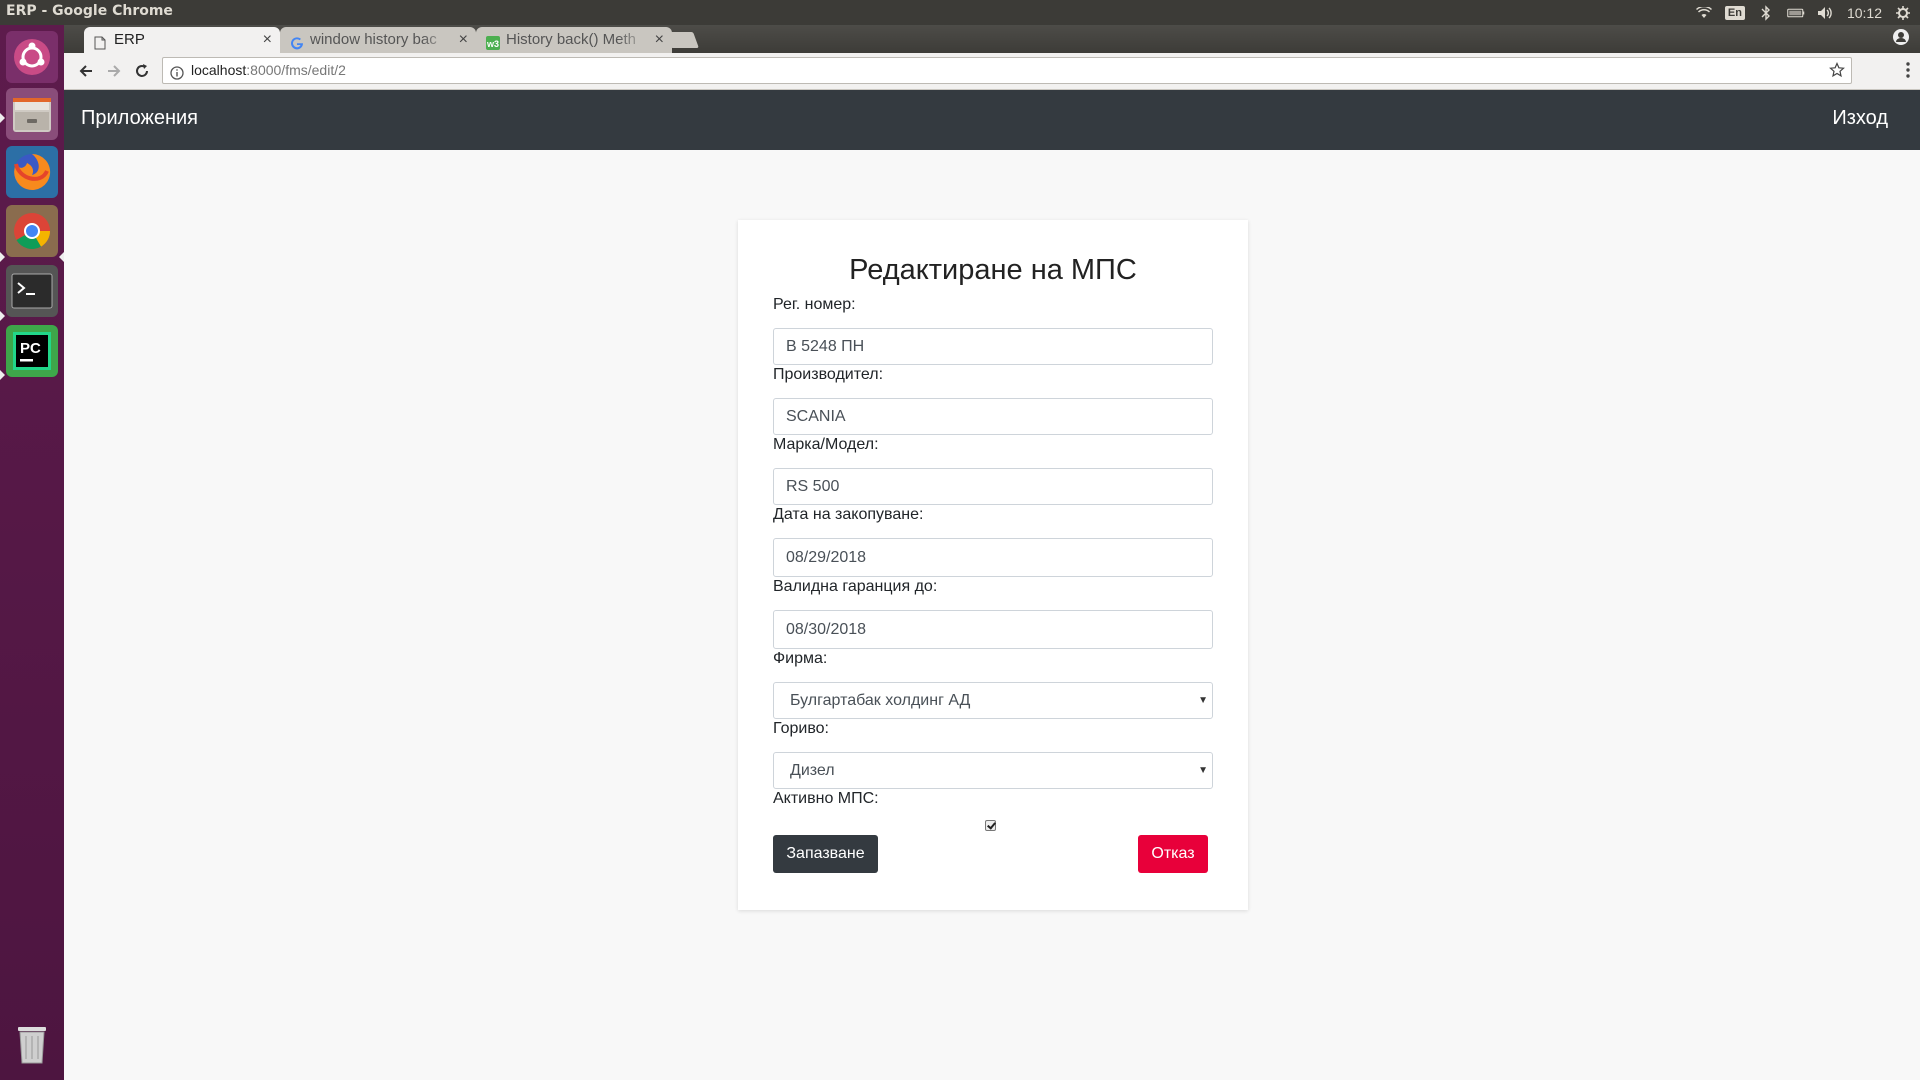 The height and width of the screenshot is (1080, 1920). What do you see at coordinates (32, 552) in the screenshot?
I see `launcher: PC` at bounding box center [32, 552].